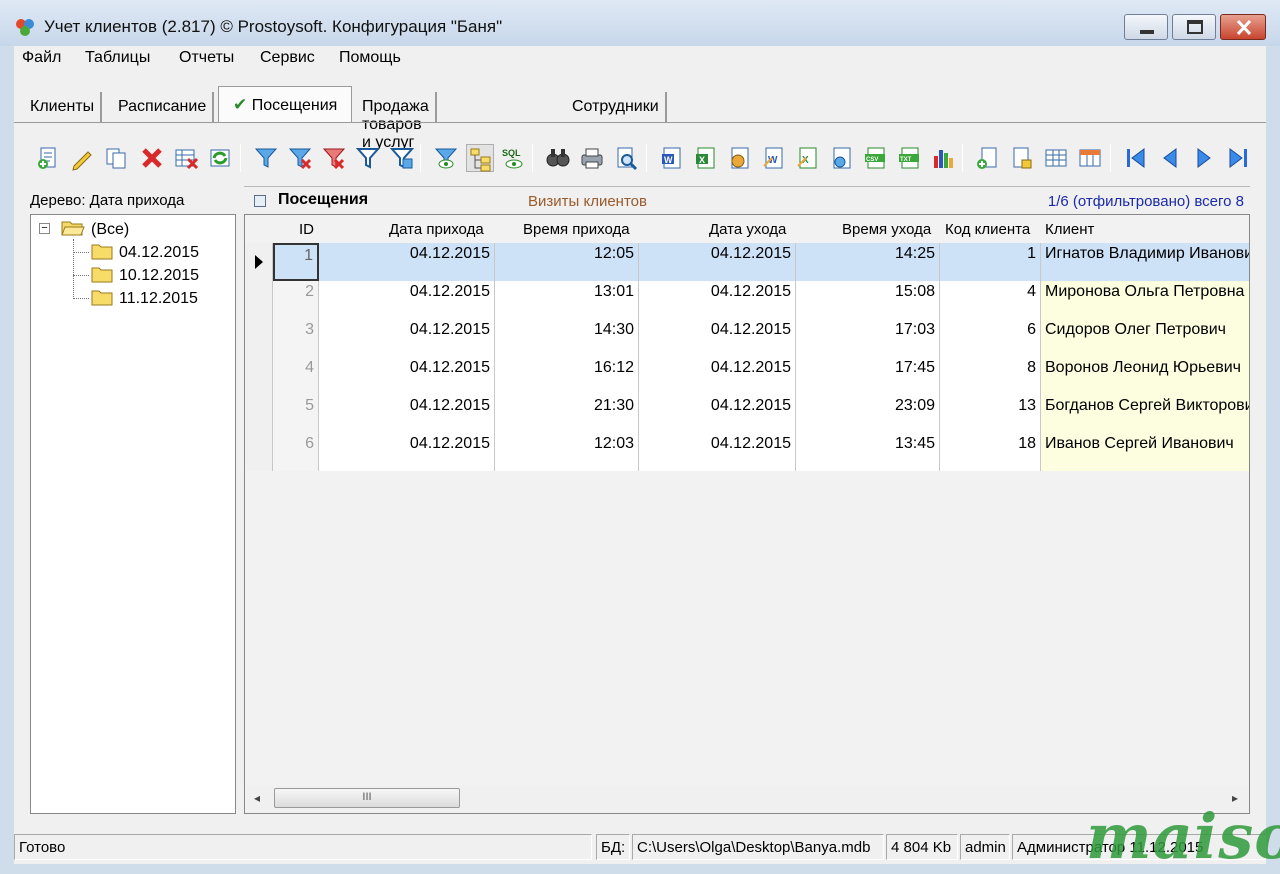 The image size is (1280, 874). What do you see at coordinates (334, 158) in the screenshot?
I see `filter-clear-icon` at bounding box center [334, 158].